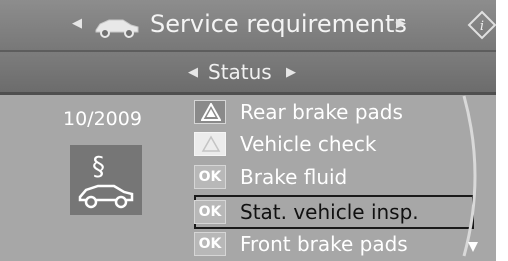 The width and height of the screenshot is (508, 261). What do you see at coordinates (77, 23) in the screenshot?
I see `header-prev-arrow-icon: ◀` at bounding box center [77, 23].